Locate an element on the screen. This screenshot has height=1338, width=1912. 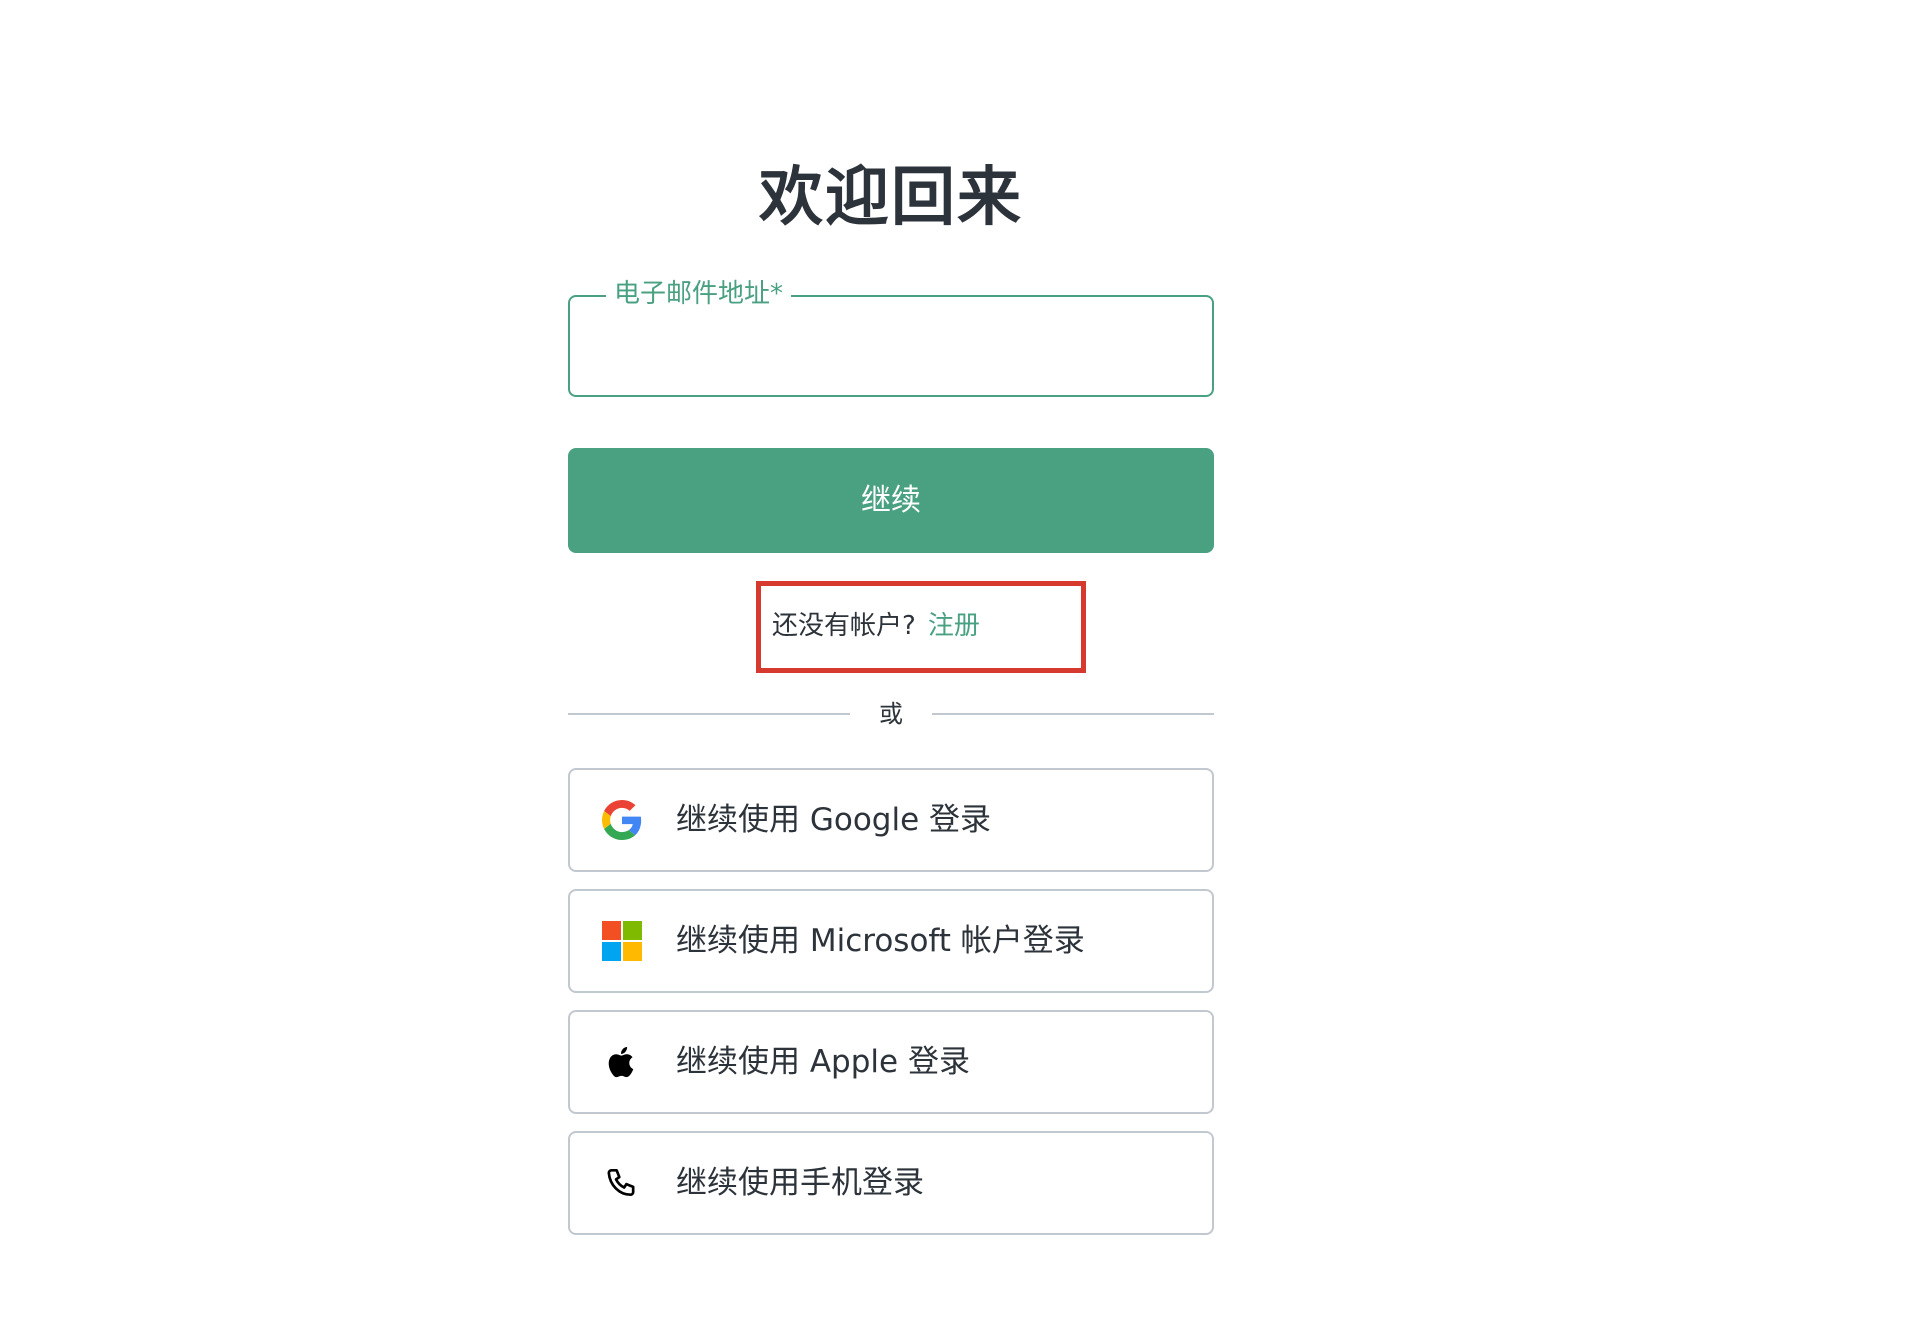
email-field: 电子邮件地址* is located at coordinates (891, 337).